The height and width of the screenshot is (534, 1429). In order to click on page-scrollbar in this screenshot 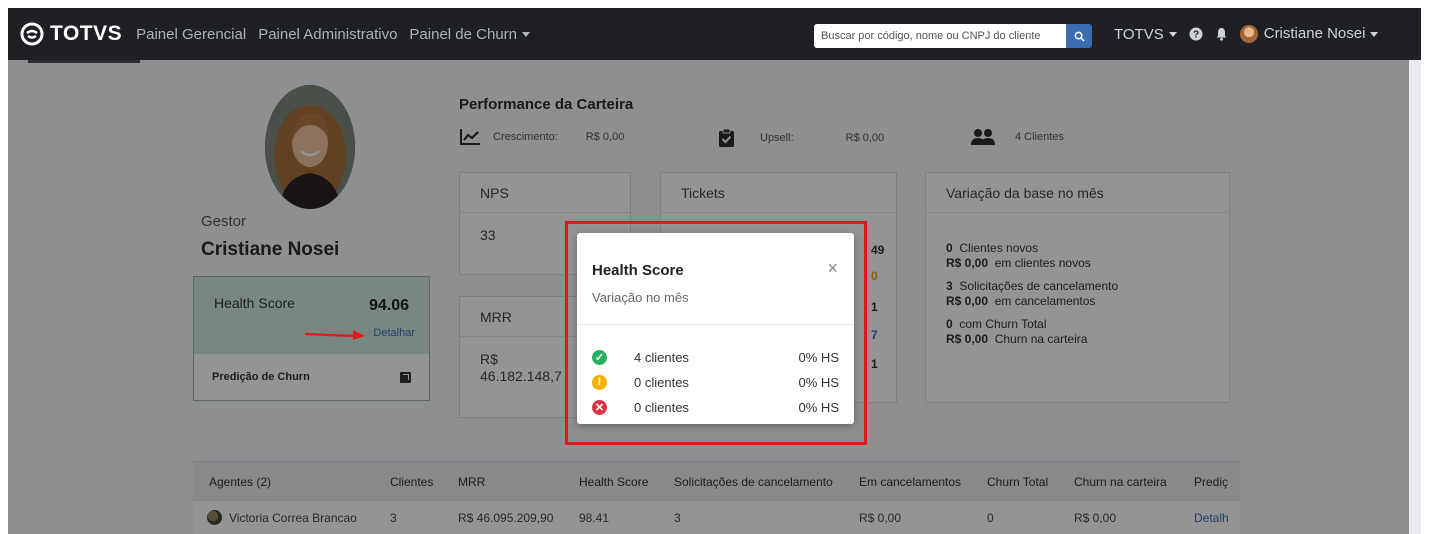, I will do `click(1415, 297)`.